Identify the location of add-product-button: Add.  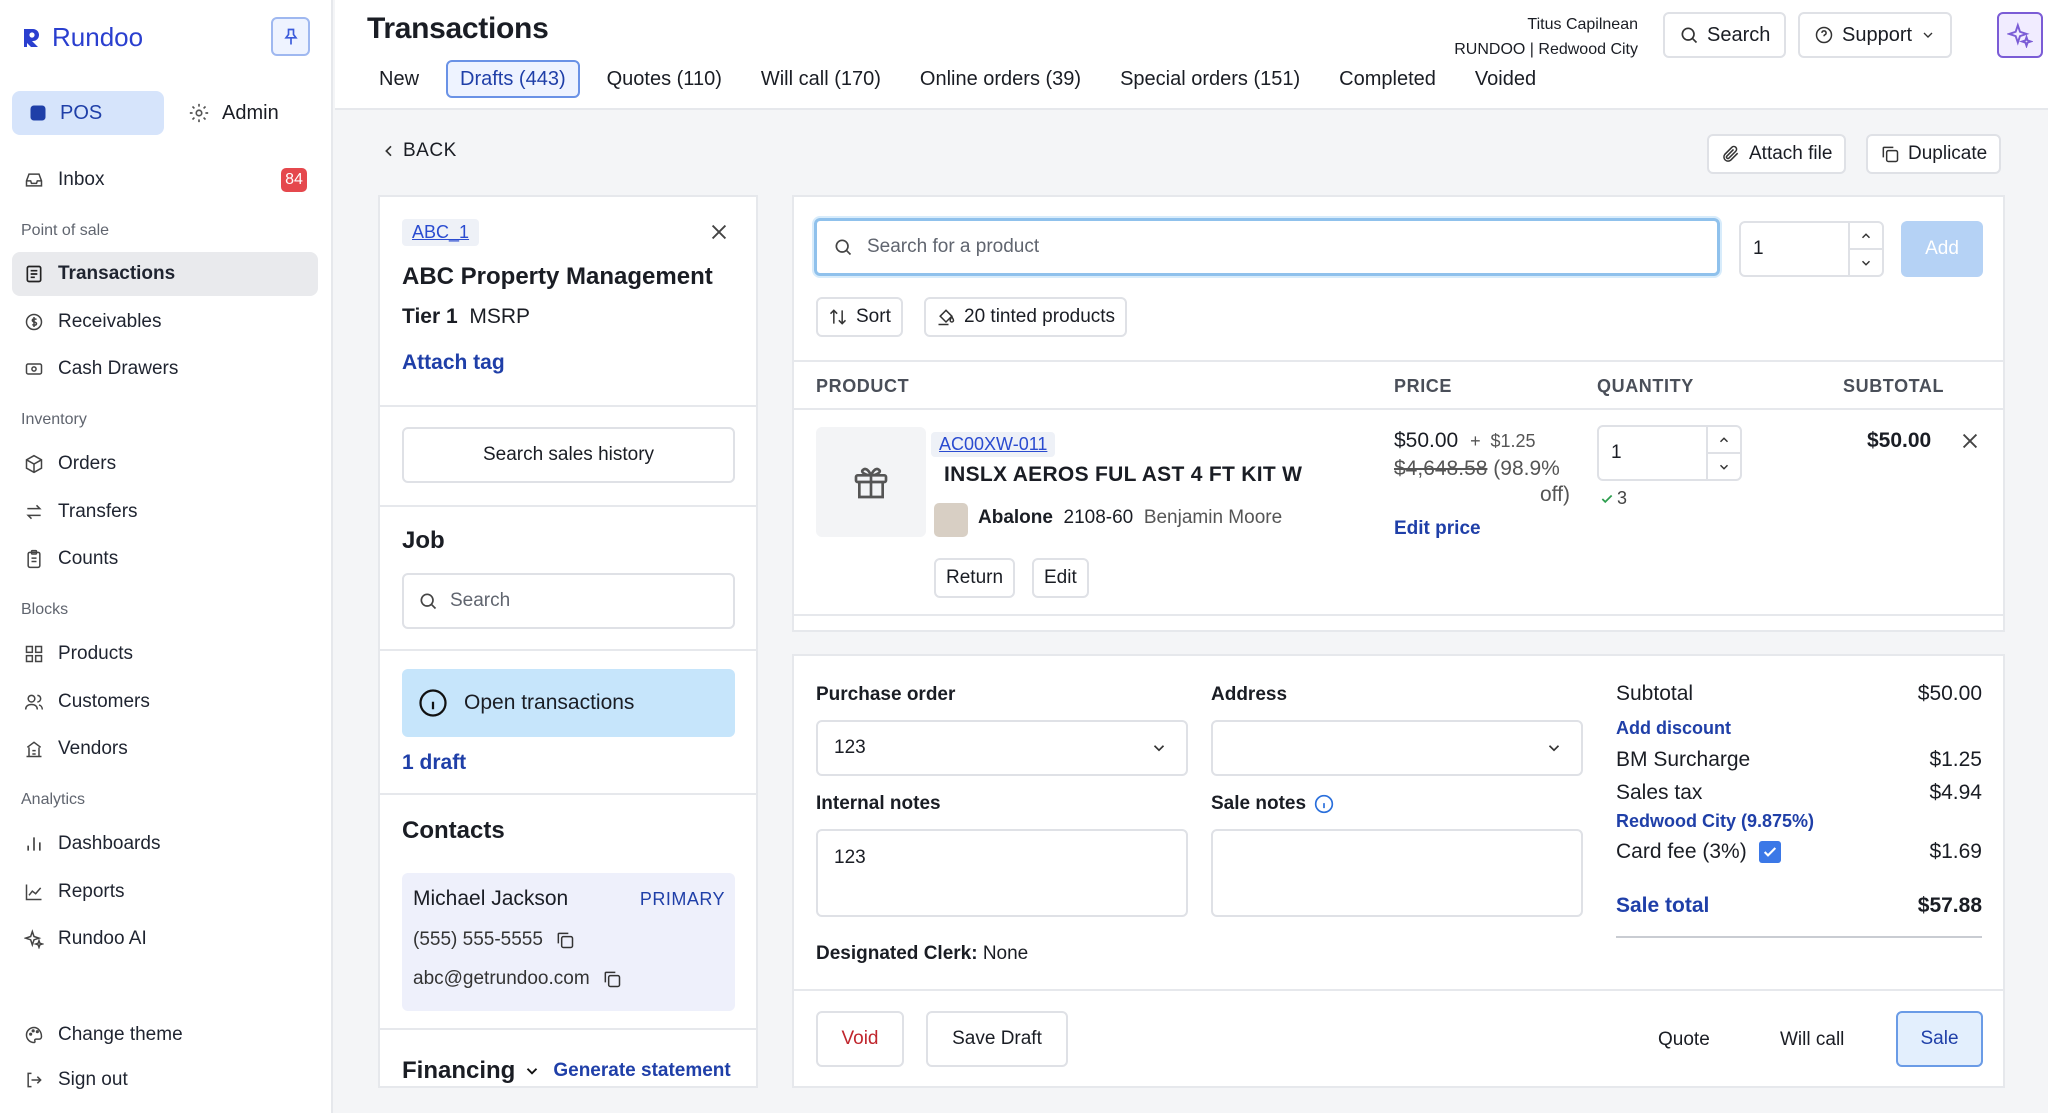
(1942, 249).